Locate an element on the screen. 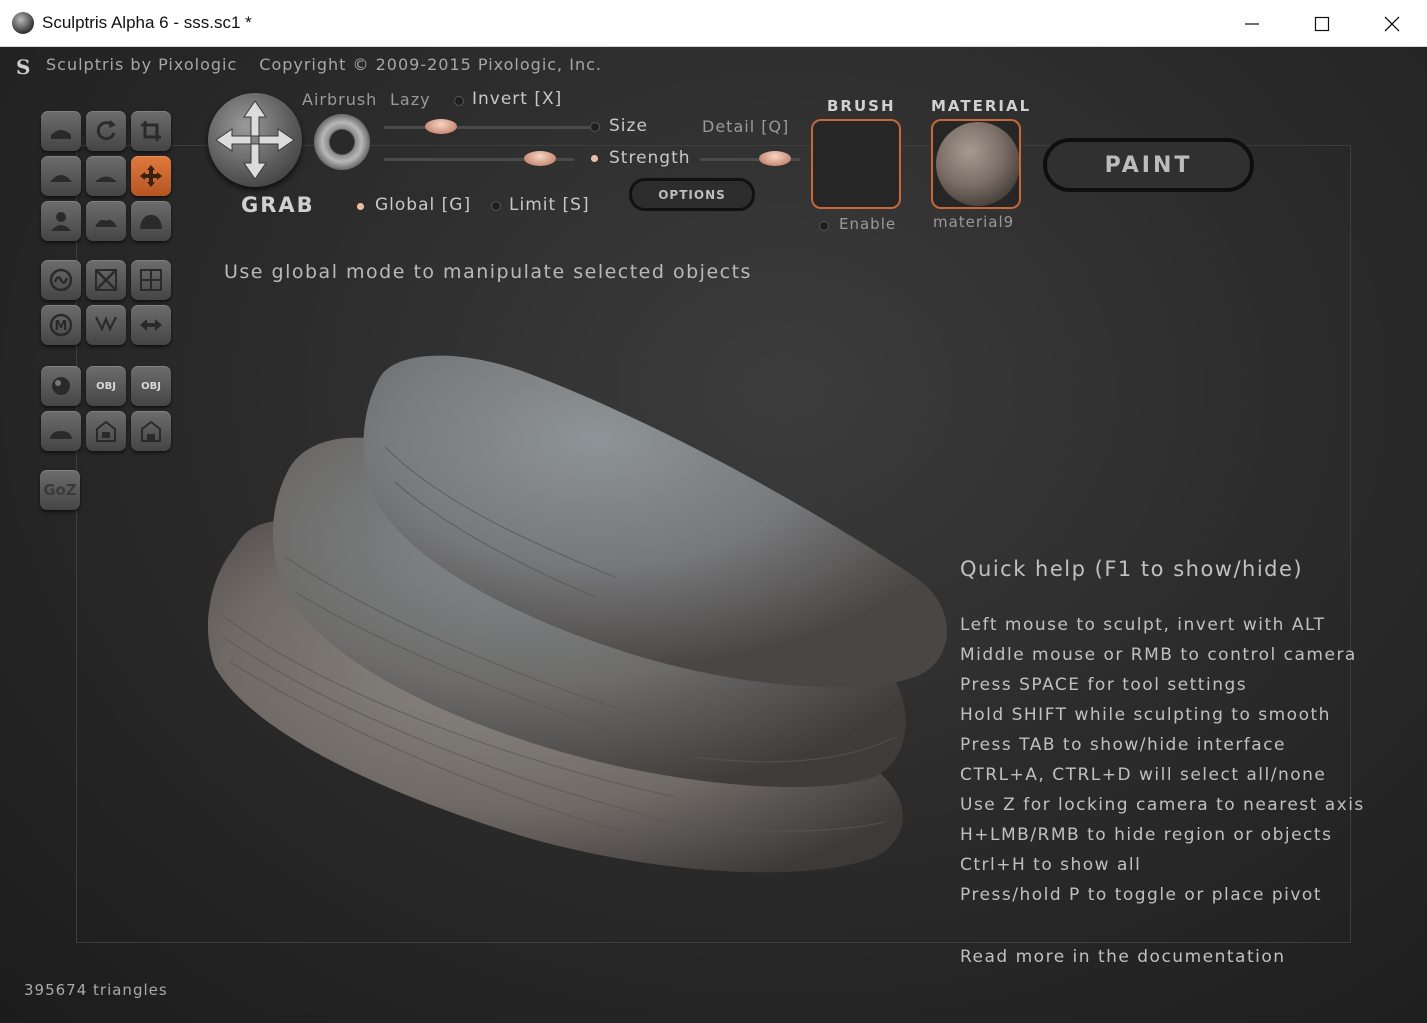  paint-button: PAINT is located at coordinates (1148, 165).